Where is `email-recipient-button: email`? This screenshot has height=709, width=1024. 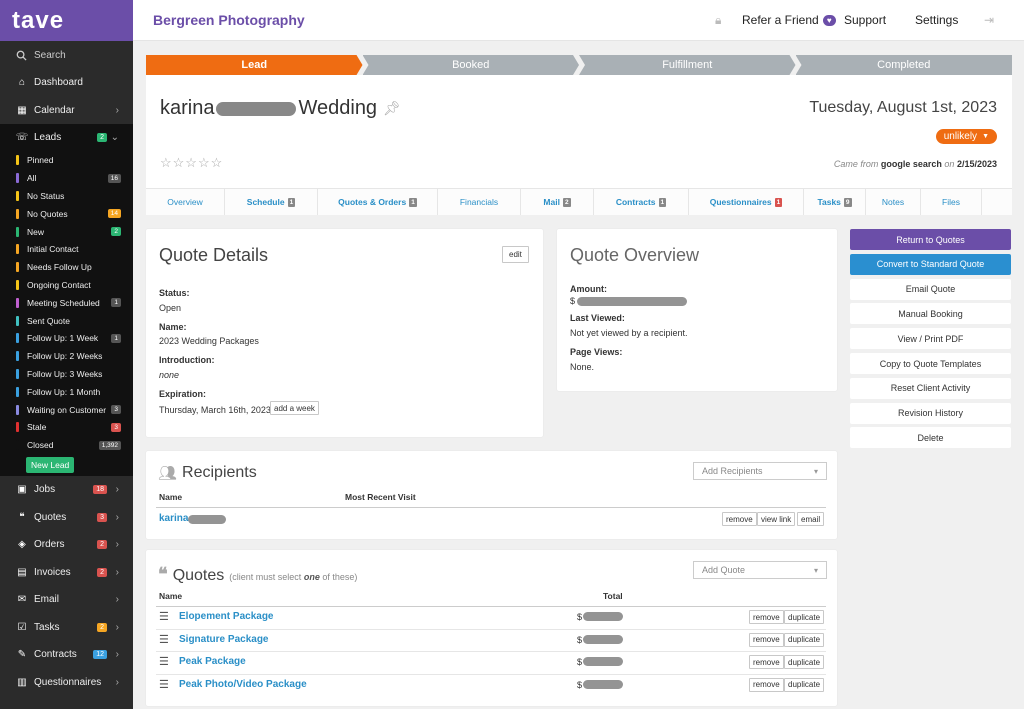 email-recipient-button: email is located at coordinates (811, 519).